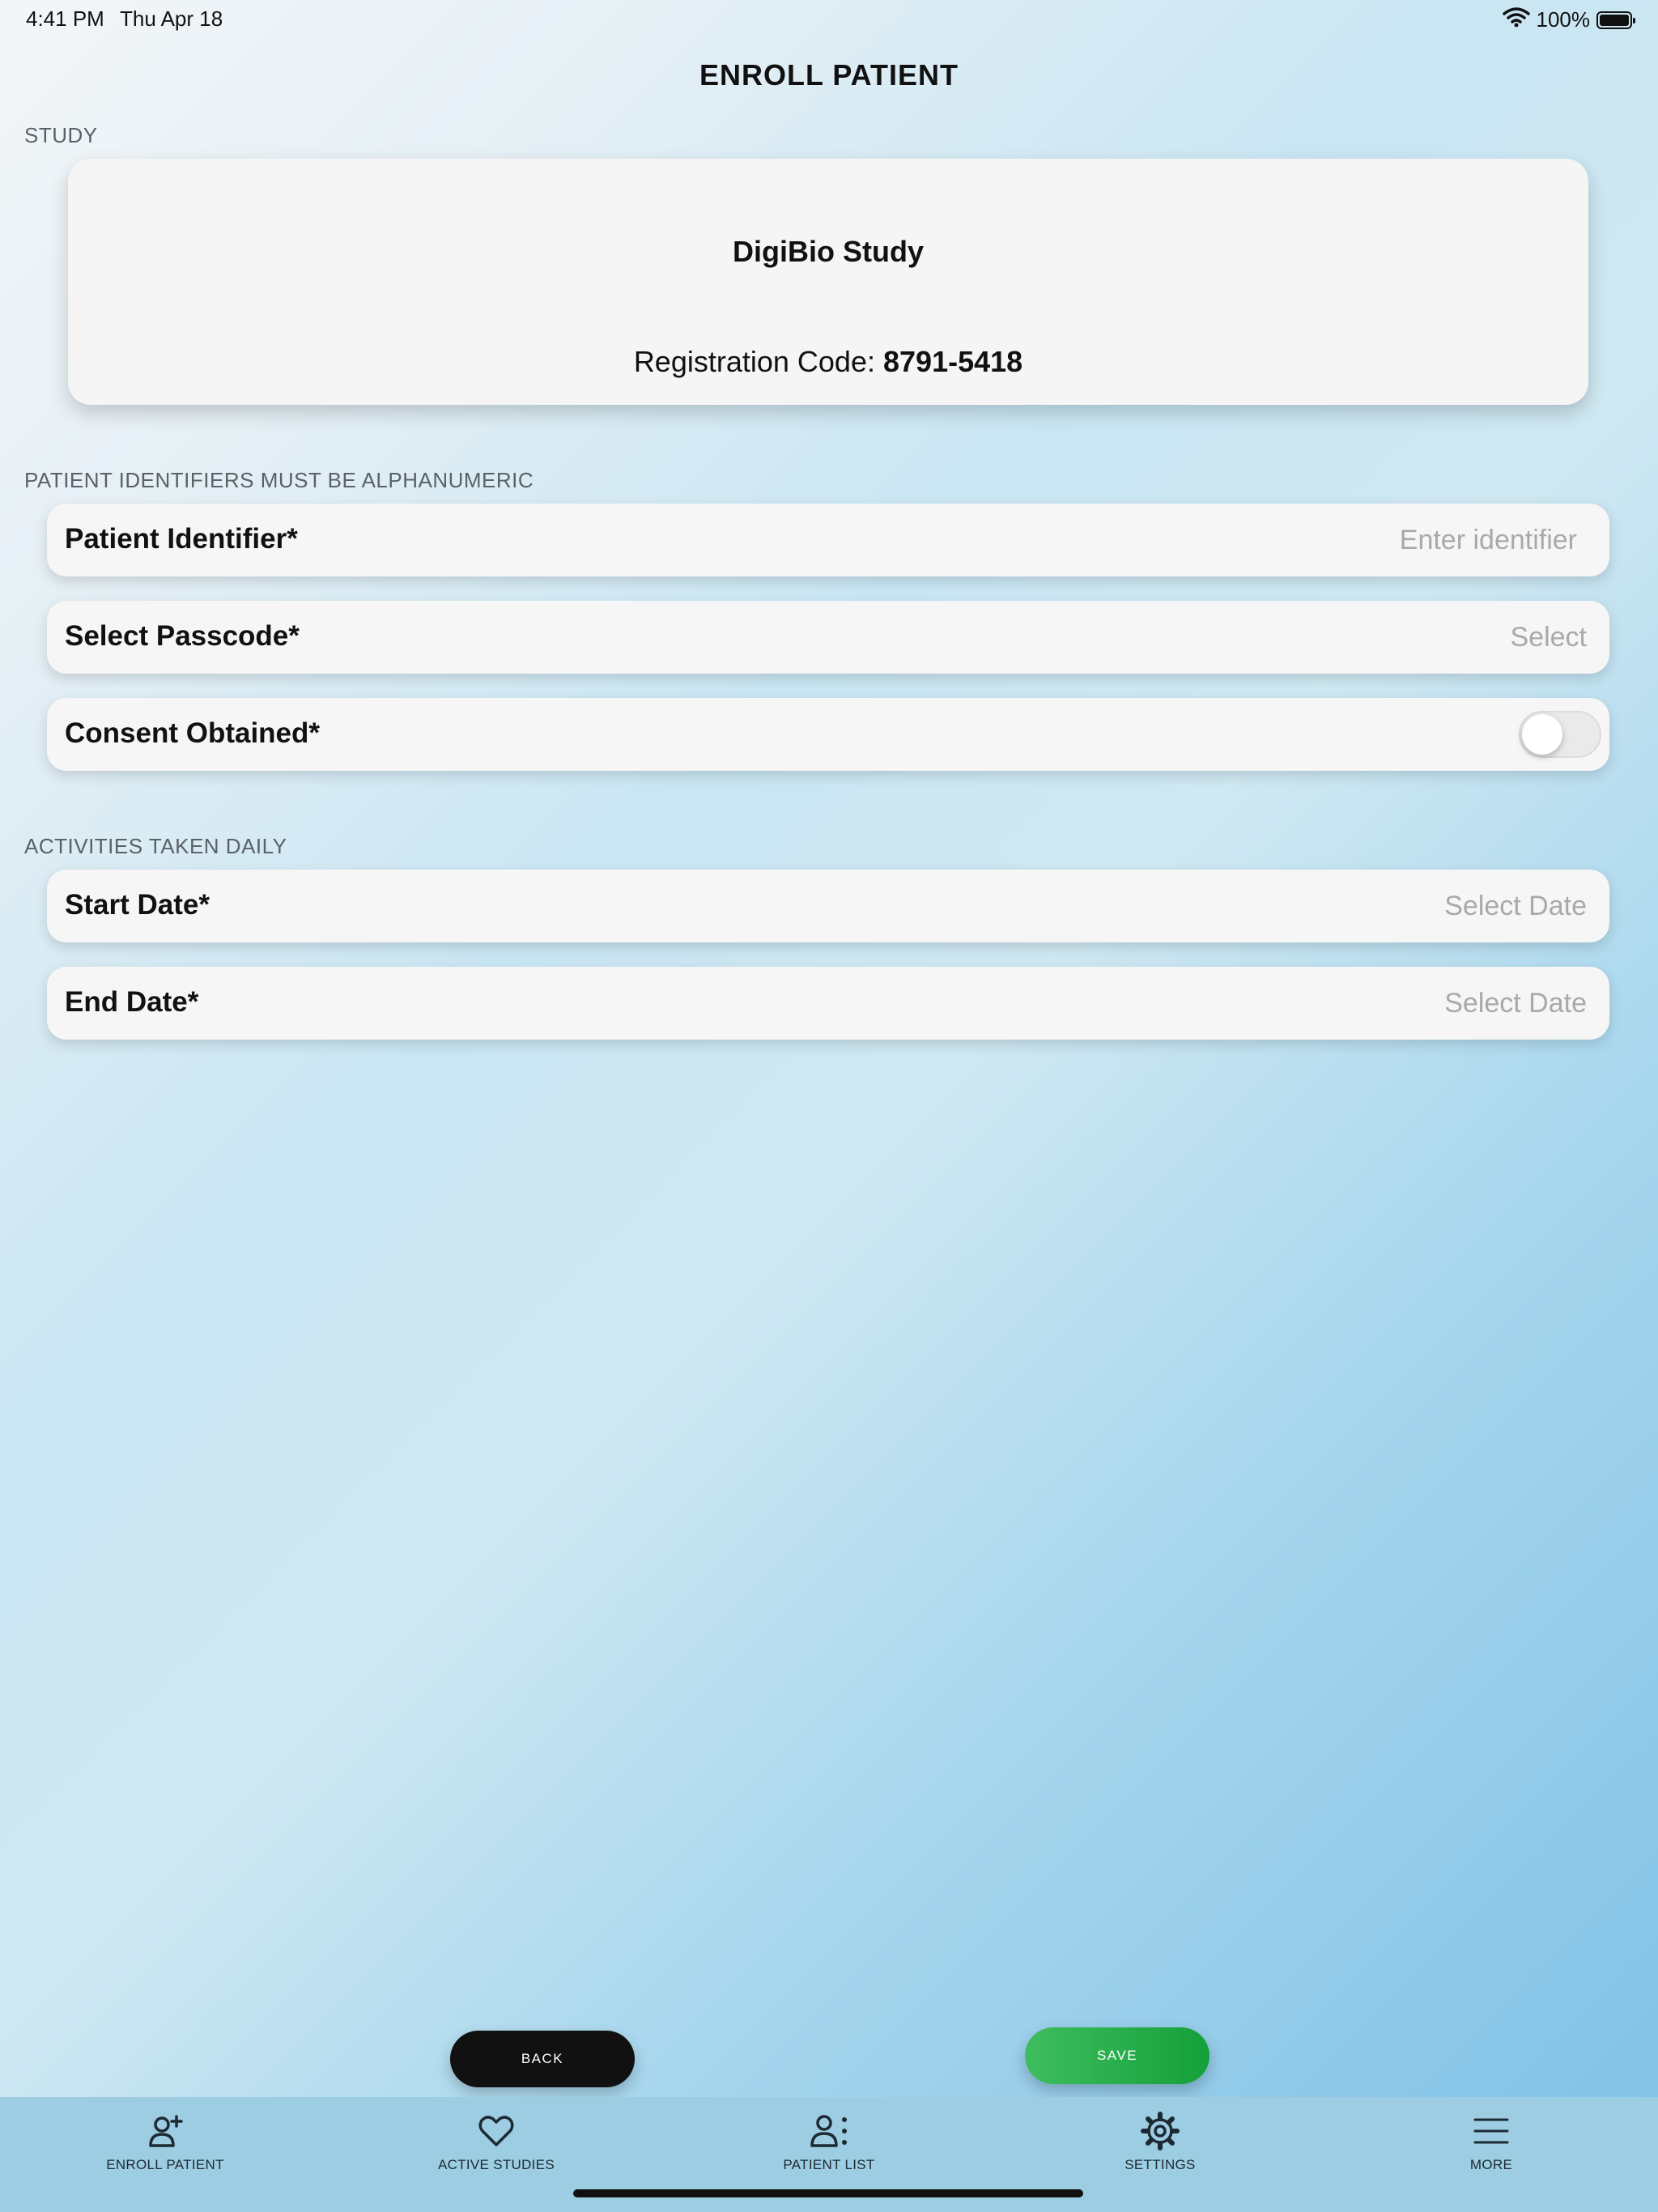 The width and height of the screenshot is (1658, 2212). Describe the element at coordinates (193, 733) in the screenshot. I see `consent-label: Consent Obtained*` at that location.